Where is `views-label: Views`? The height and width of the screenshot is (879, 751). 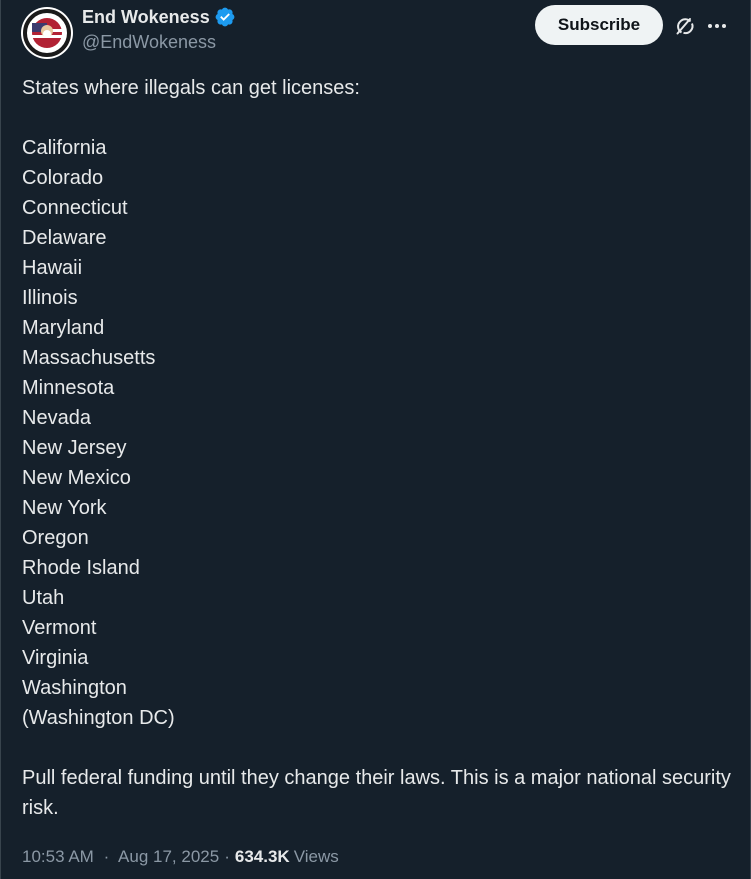 views-label: Views is located at coordinates (316, 856).